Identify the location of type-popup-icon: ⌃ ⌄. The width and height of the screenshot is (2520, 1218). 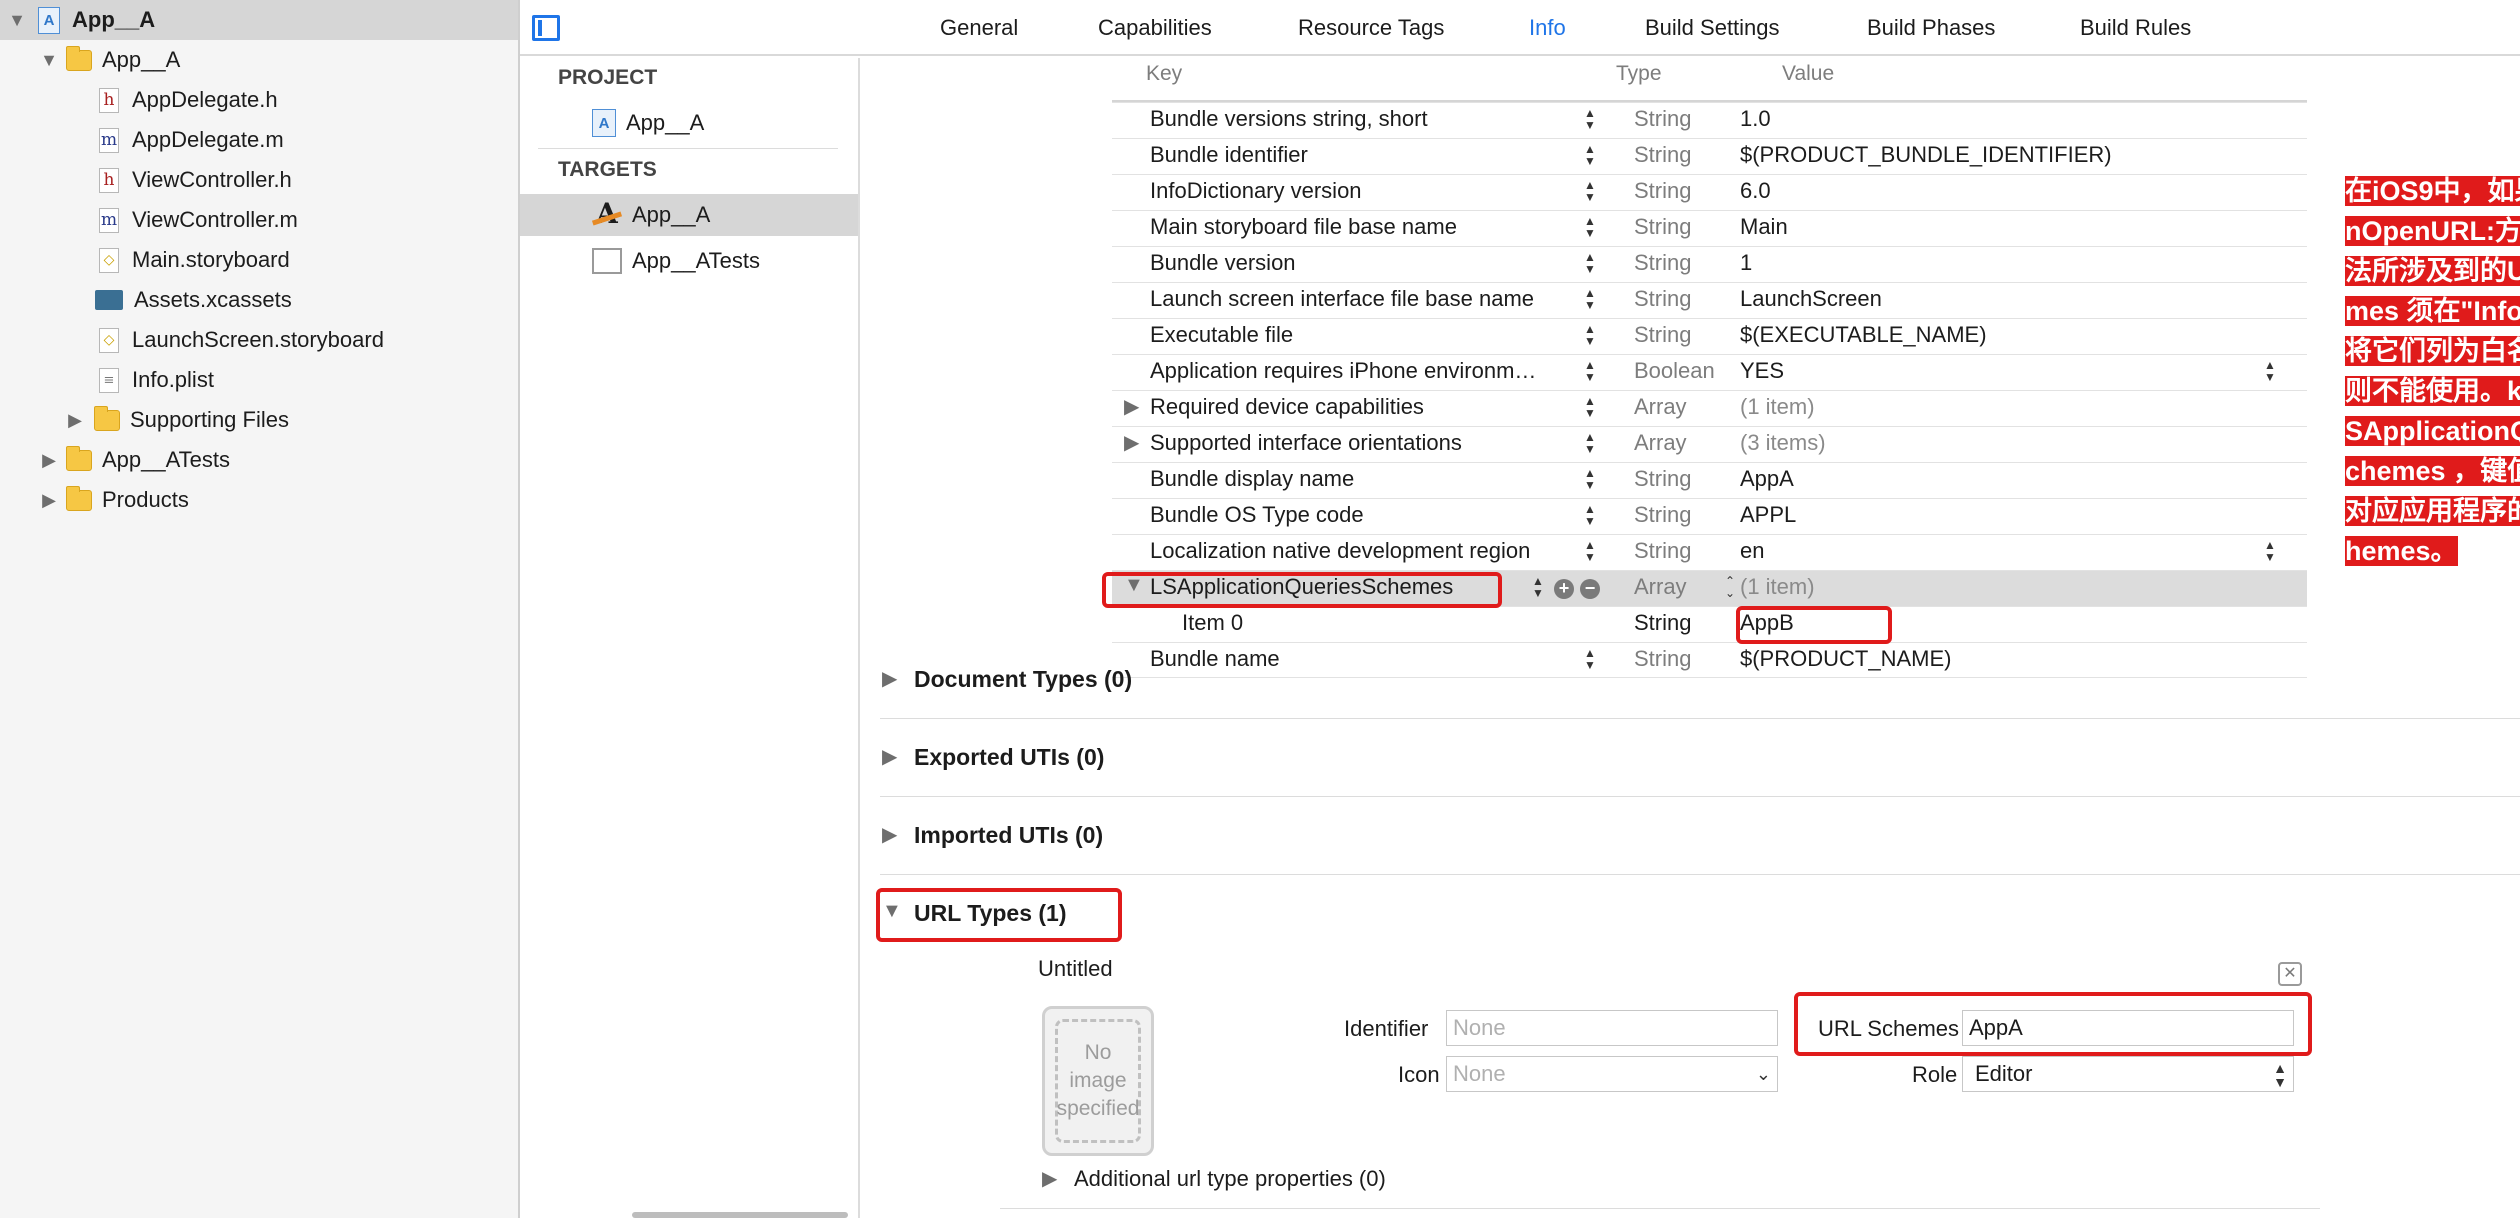
(1730, 587).